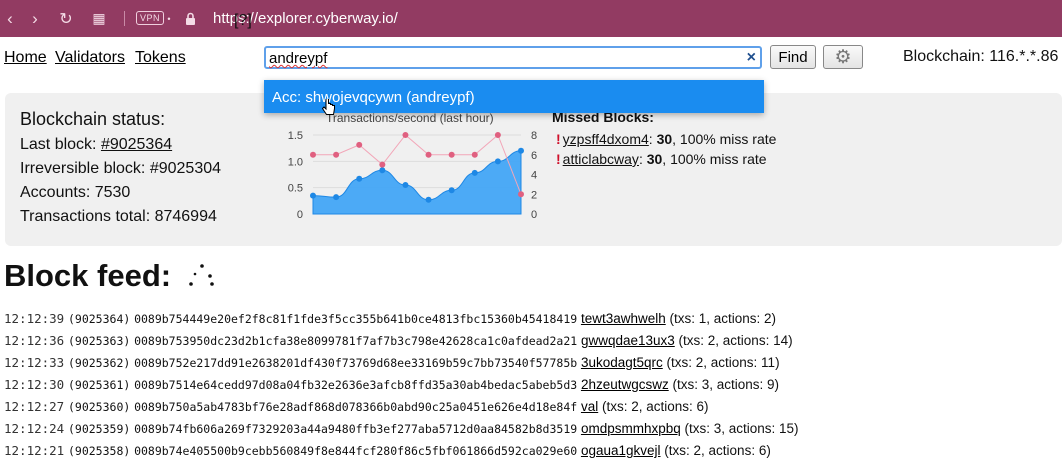 This screenshot has height=463, width=1062. What do you see at coordinates (93, 119) in the screenshot?
I see `status-title: Blockchain status:` at bounding box center [93, 119].